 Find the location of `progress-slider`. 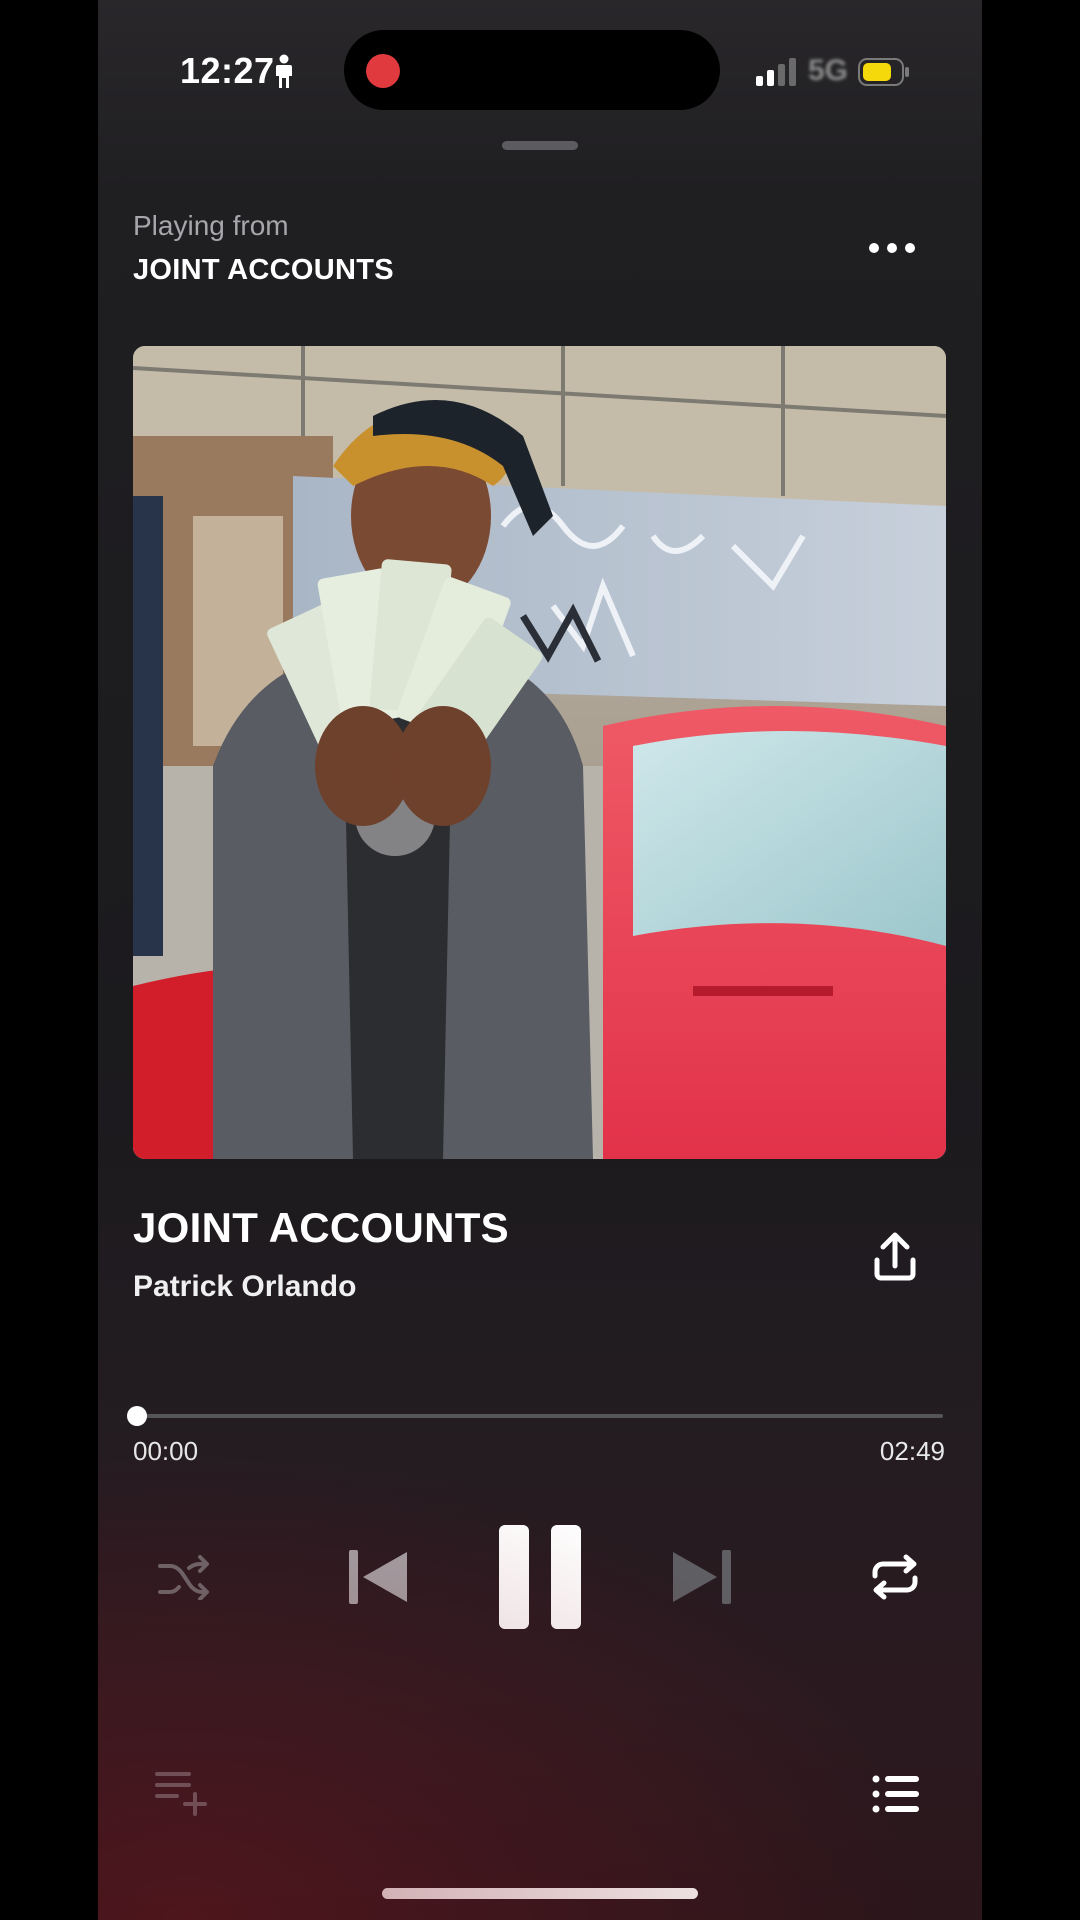

progress-slider is located at coordinates (535, 1416).